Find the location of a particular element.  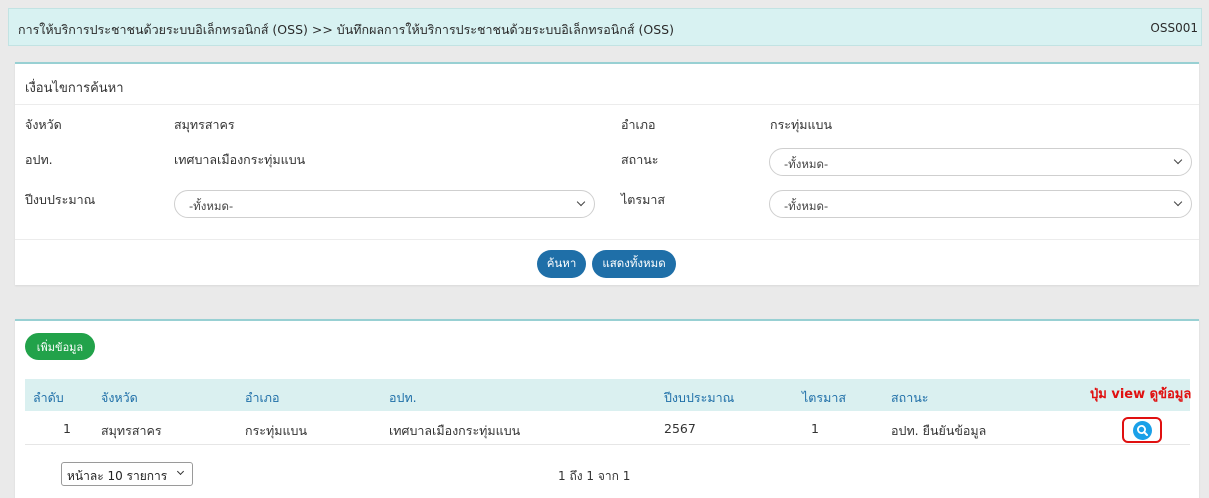

quarter-select-value: -ทั้งหมด- is located at coordinates (806, 206).